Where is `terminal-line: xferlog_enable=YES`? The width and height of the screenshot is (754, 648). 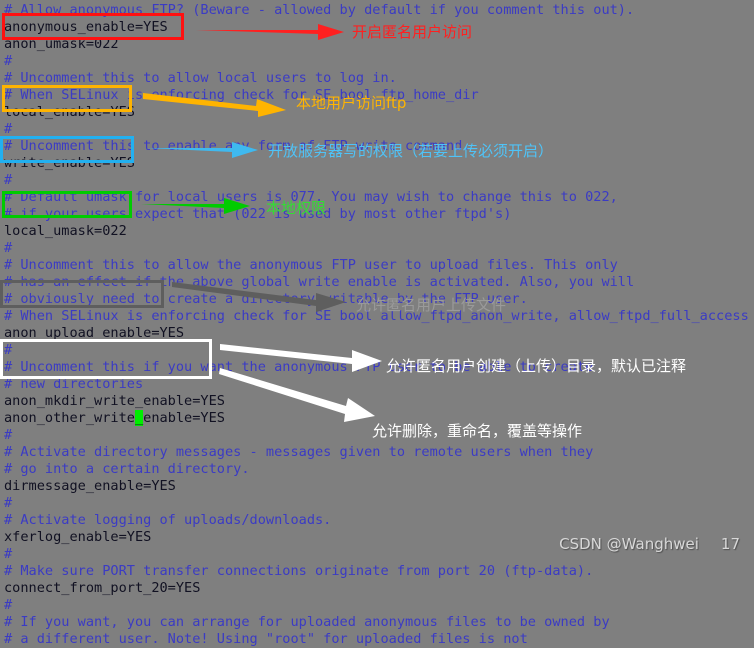
terminal-line: xferlog_enable=YES is located at coordinates (78, 537).